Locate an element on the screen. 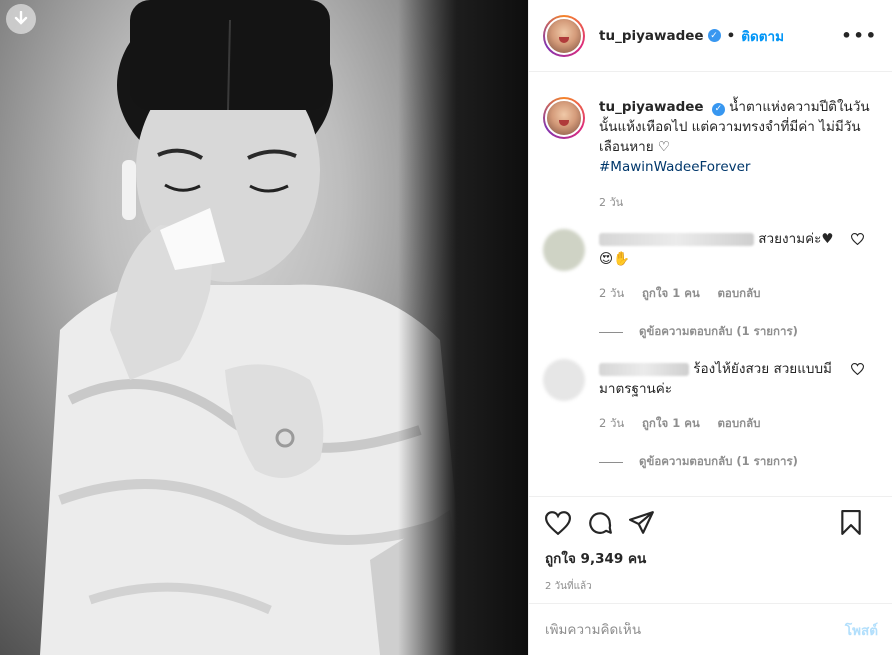 The width and height of the screenshot is (892, 655). post-actions: ถูกใจ 9,349 คน 2 วันที่แล้ว is located at coordinates (710, 545).